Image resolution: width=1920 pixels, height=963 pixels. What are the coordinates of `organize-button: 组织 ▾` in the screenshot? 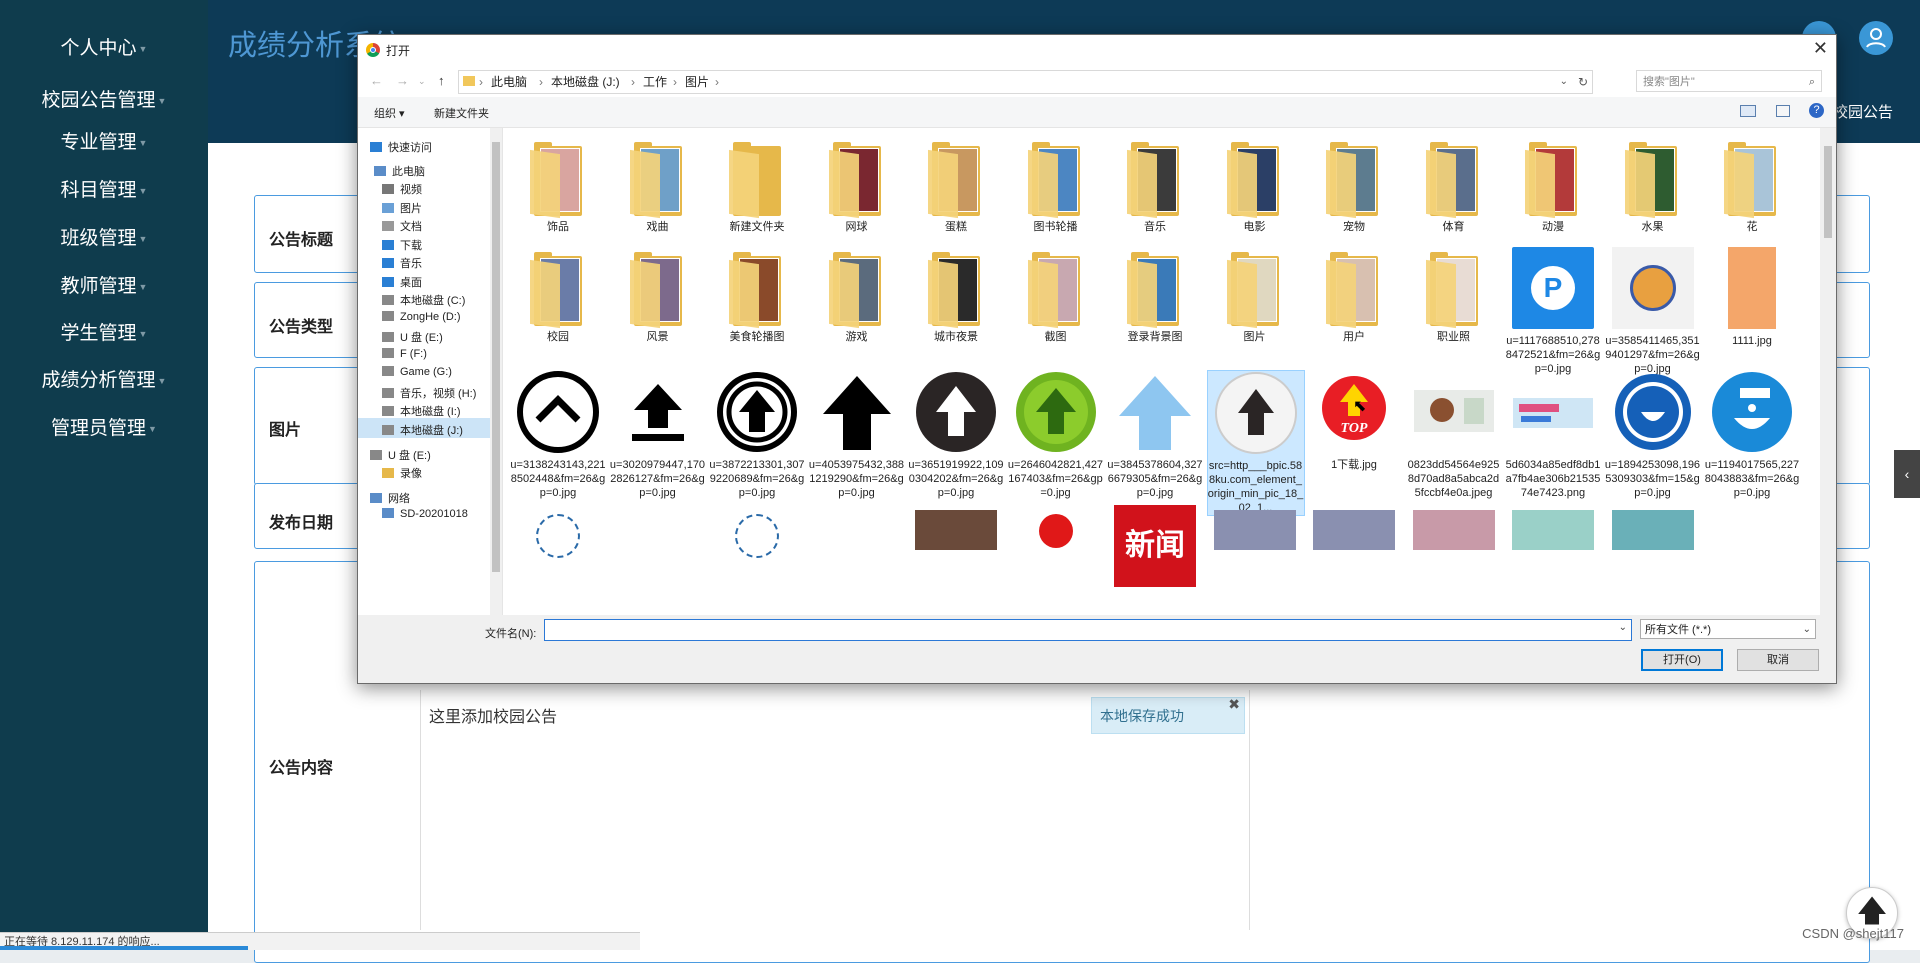 It's located at (389, 113).